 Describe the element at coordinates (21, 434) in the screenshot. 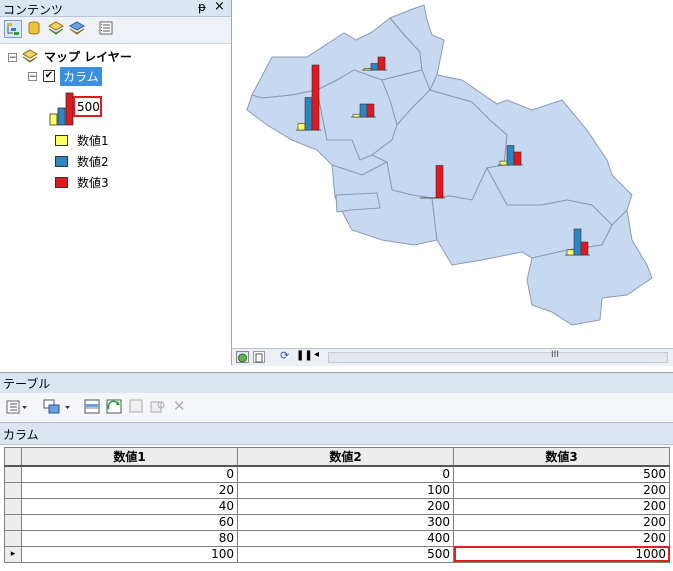

I see `table-layer-tab: カラム` at that location.